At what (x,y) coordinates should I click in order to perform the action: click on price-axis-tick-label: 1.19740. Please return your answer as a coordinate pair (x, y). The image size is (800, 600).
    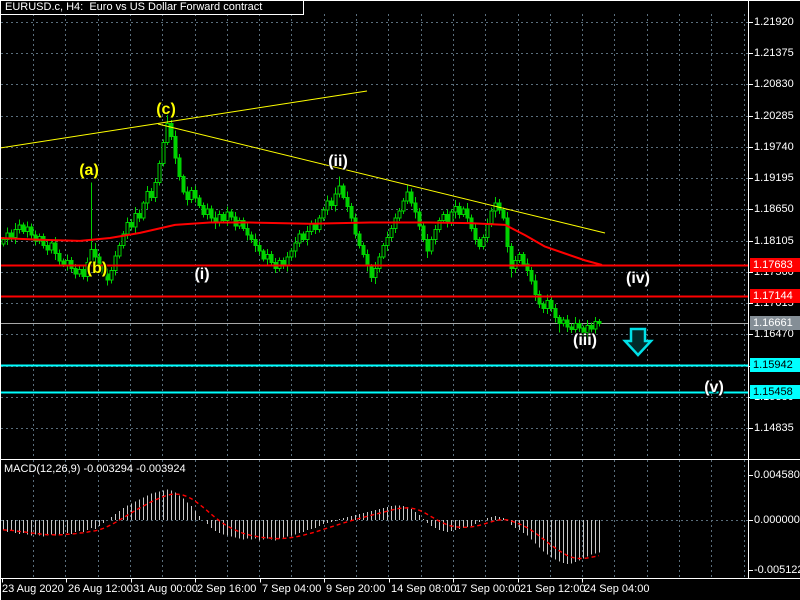
    Looking at the image, I should click on (774, 147).